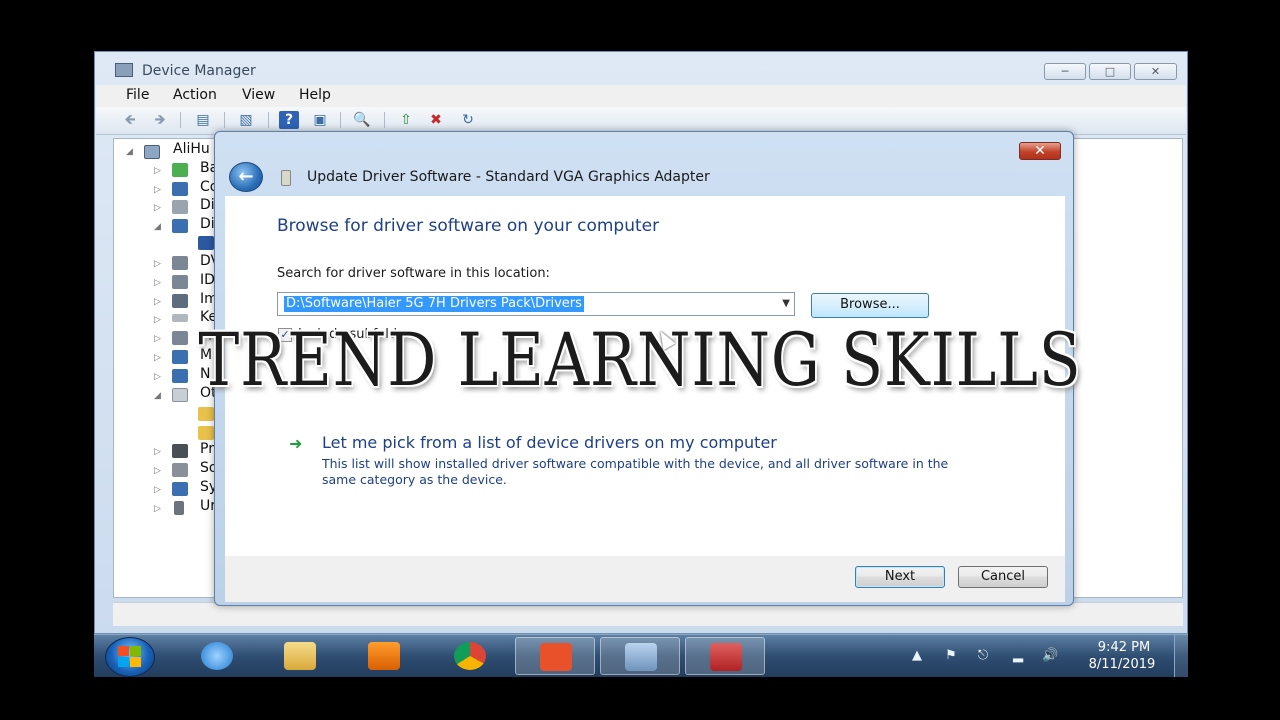 This screenshot has height=720, width=1280. Describe the element at coordinates (246, 177) in the screenshot. I see `back-button: ←` at that location.